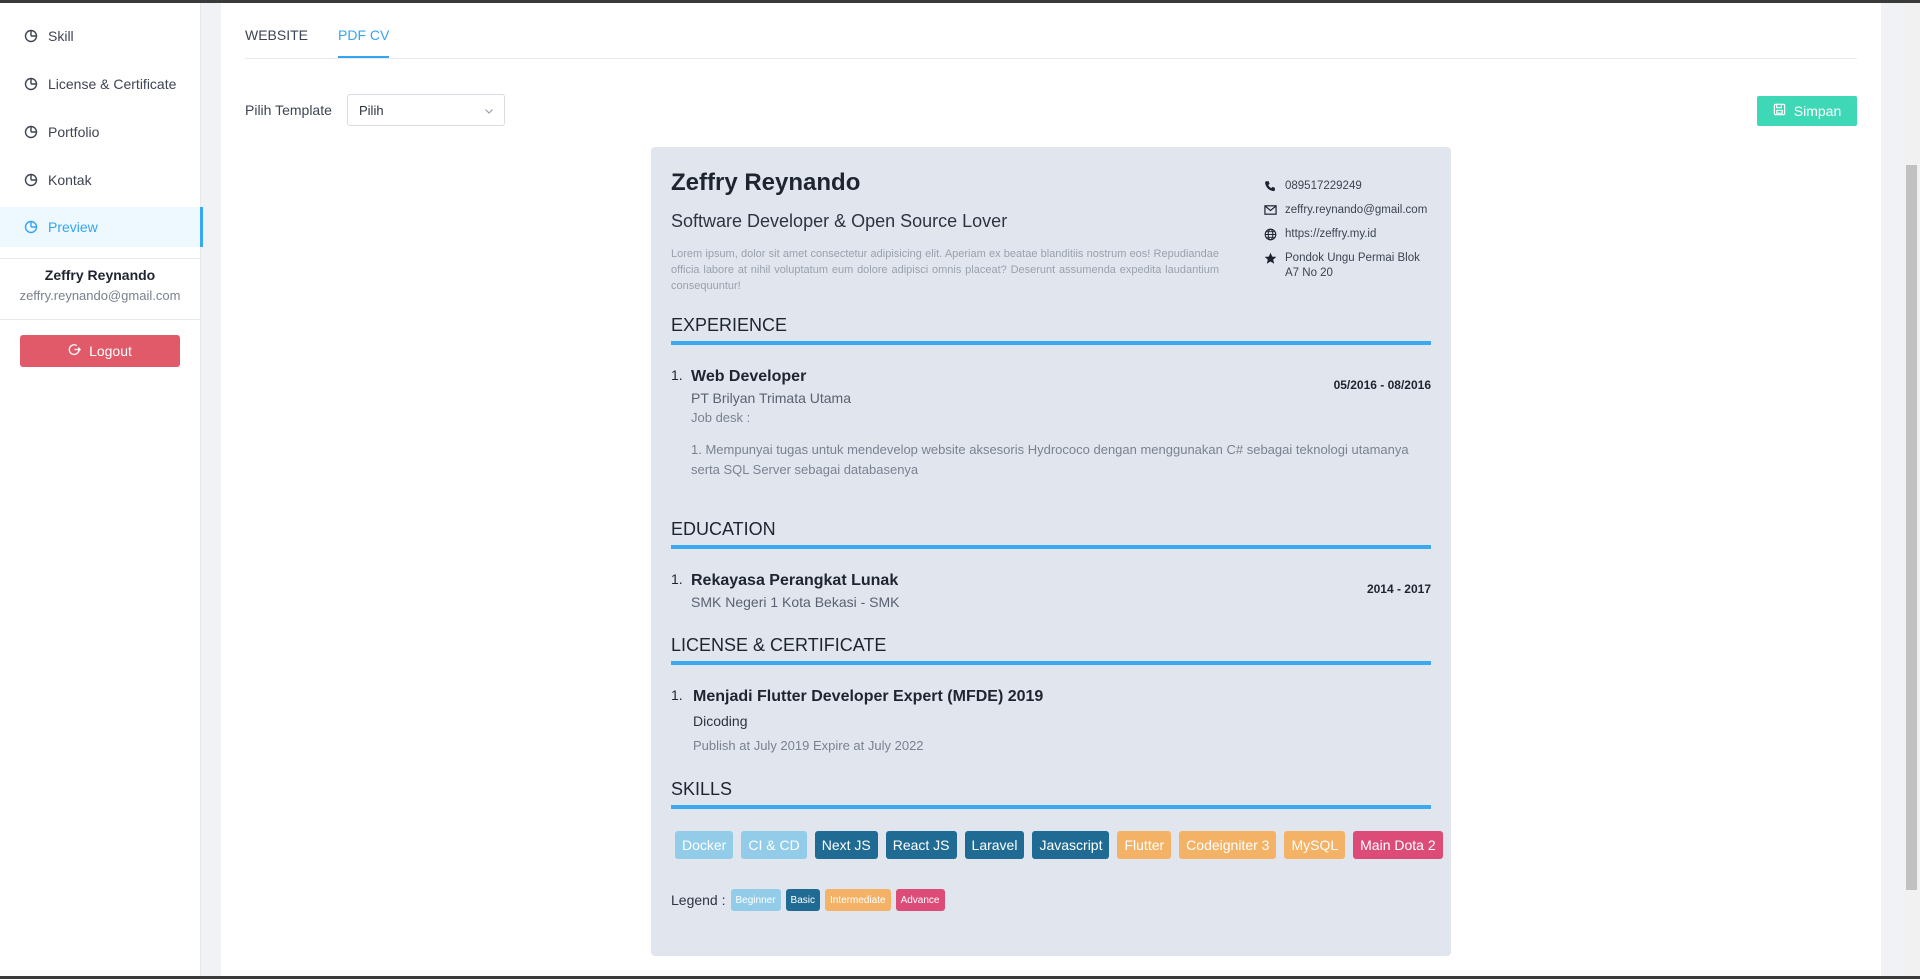  Describe the element at coordinates (1228, 845) in the screenshot. I see `skill-badge: Codeigniter 3` at that location.